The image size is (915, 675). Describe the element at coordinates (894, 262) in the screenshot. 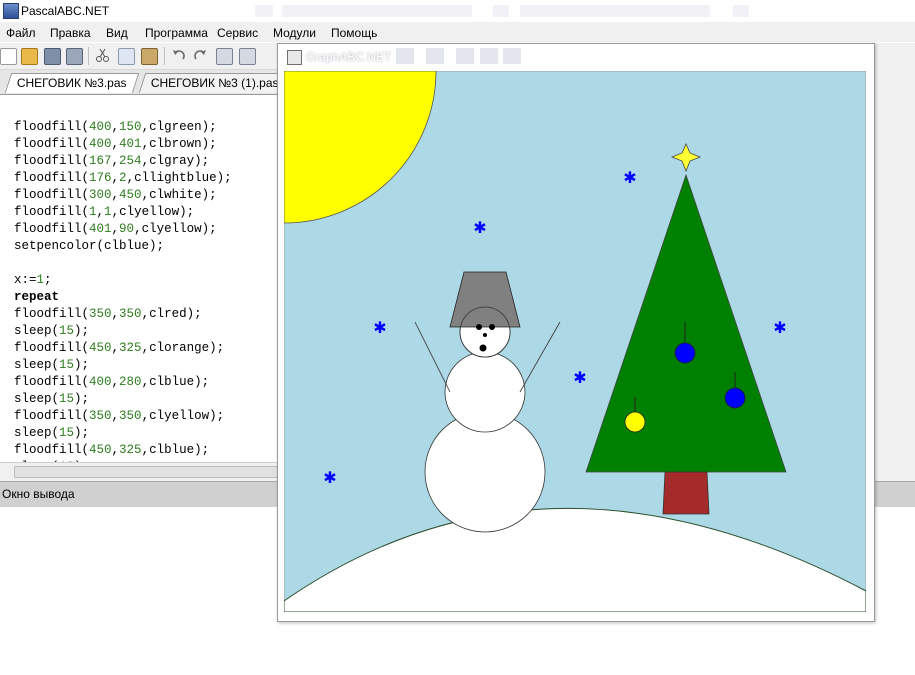

I see `editor-background-strip` at that location.